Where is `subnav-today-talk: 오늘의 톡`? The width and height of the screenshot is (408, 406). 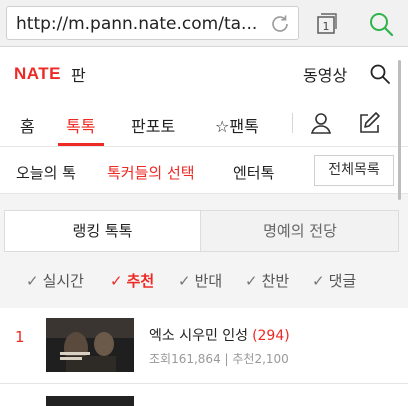
subnav-today-talk: 오늘의 톡 is located at coordinates (46, 172).